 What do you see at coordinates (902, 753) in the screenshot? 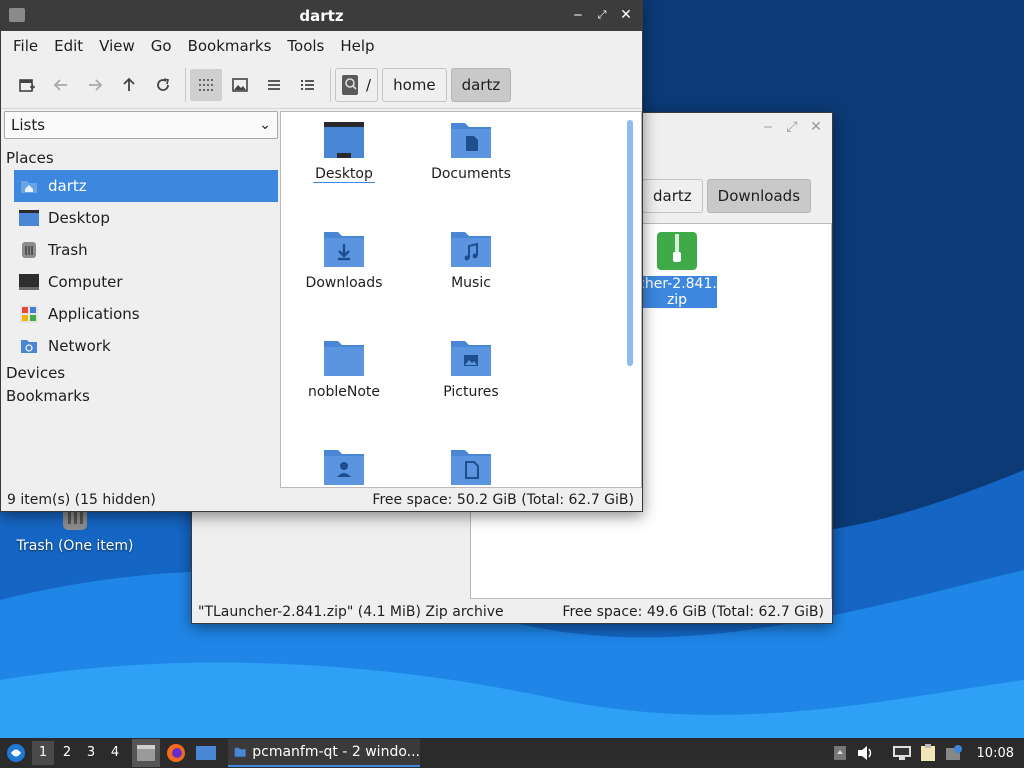
I see `network-status-button` at bounding box center [902, 753].